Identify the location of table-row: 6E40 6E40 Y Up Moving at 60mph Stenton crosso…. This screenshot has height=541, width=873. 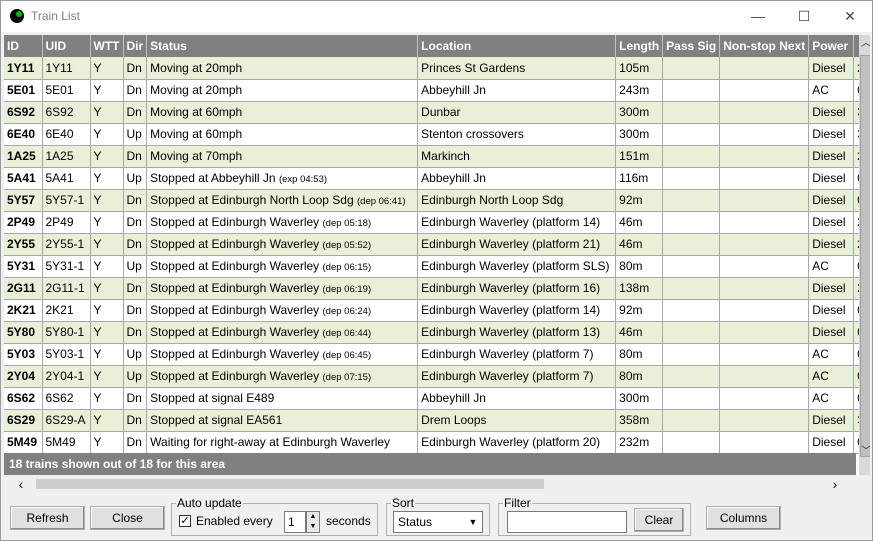
(436, 134).